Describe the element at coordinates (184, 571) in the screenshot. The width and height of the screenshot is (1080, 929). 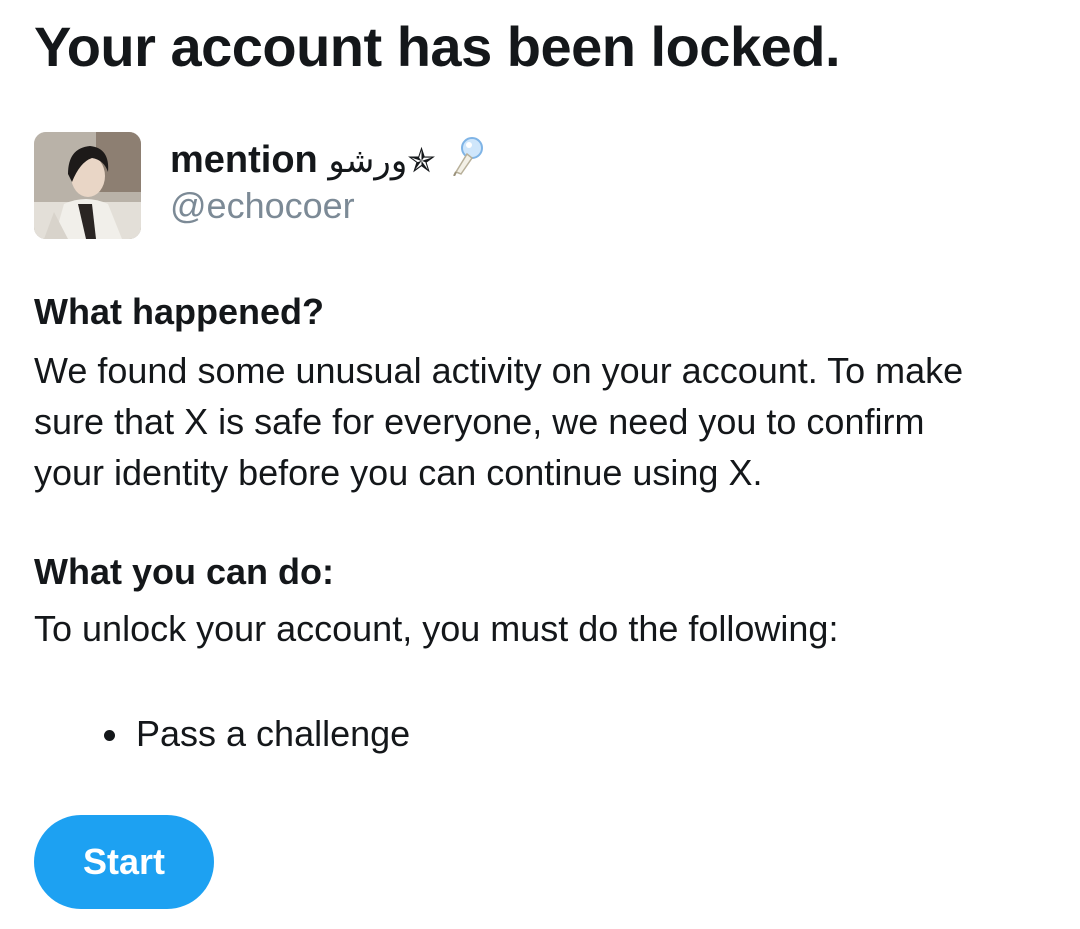
I see `what-you-can-do-heading: What you can do:` at that location.